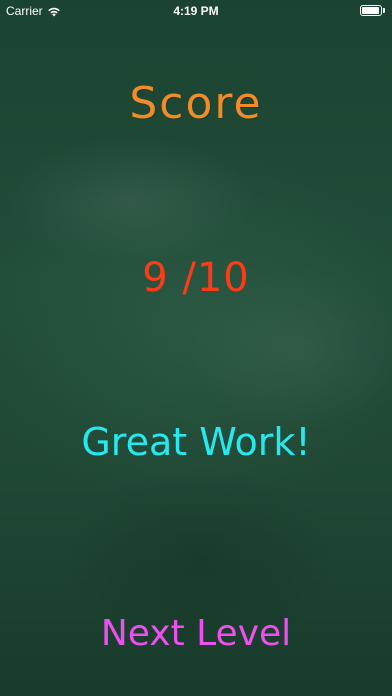 The width and height of the screenshot is (392, 696). Describe the element at coordinates (196, 103) in the screenshot. I see `score-title: Score` at that location.